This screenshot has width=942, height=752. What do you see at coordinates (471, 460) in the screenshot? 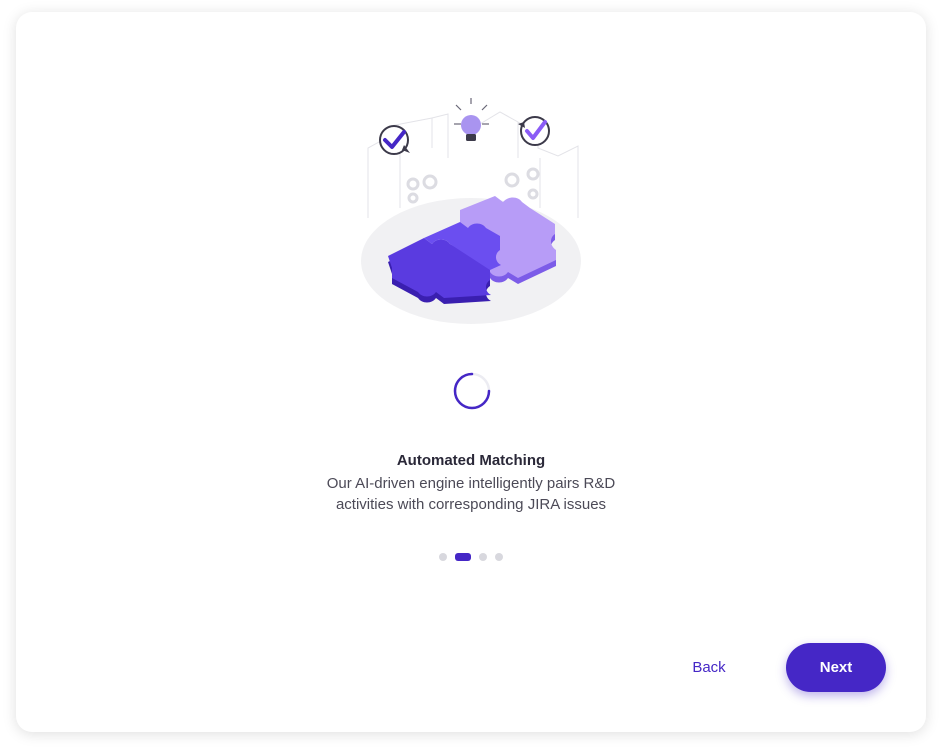
I see `step-title: Automated Matching` at bounding box center [471, 460].